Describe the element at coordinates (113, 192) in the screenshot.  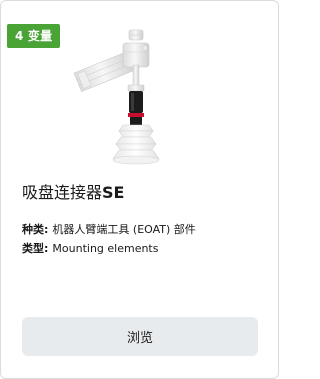
I see `product-title-suffix: SE` at that location.